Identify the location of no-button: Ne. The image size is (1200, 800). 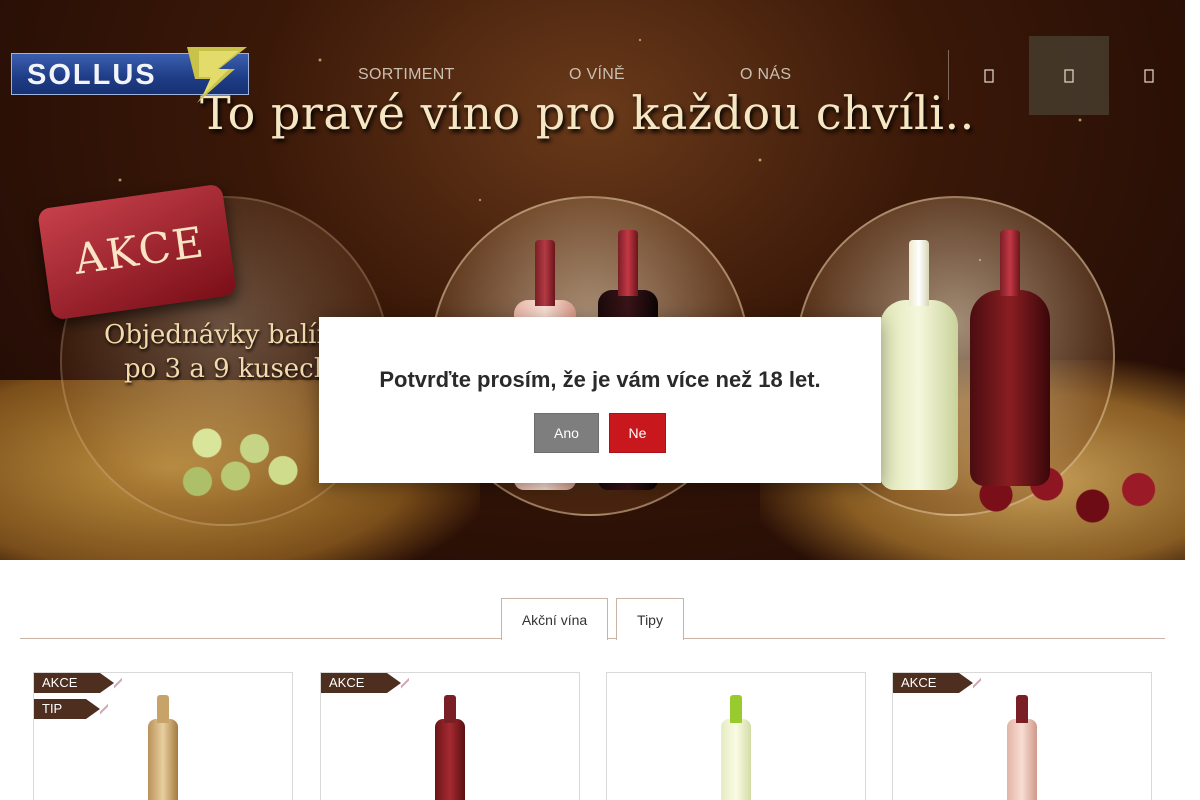
(637, 433).